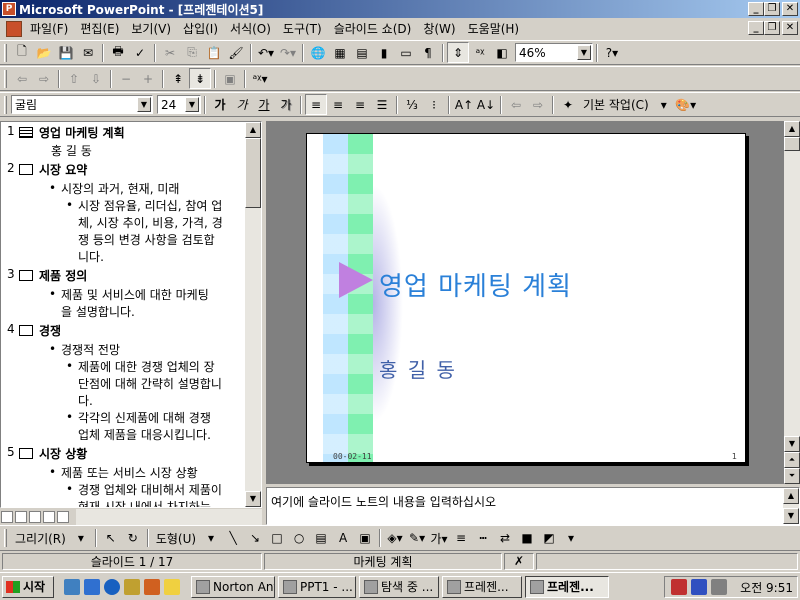  Describe the element at coordinates (483, 538) in the screenshot. I see `dash-style-icon: ┅` at that location.